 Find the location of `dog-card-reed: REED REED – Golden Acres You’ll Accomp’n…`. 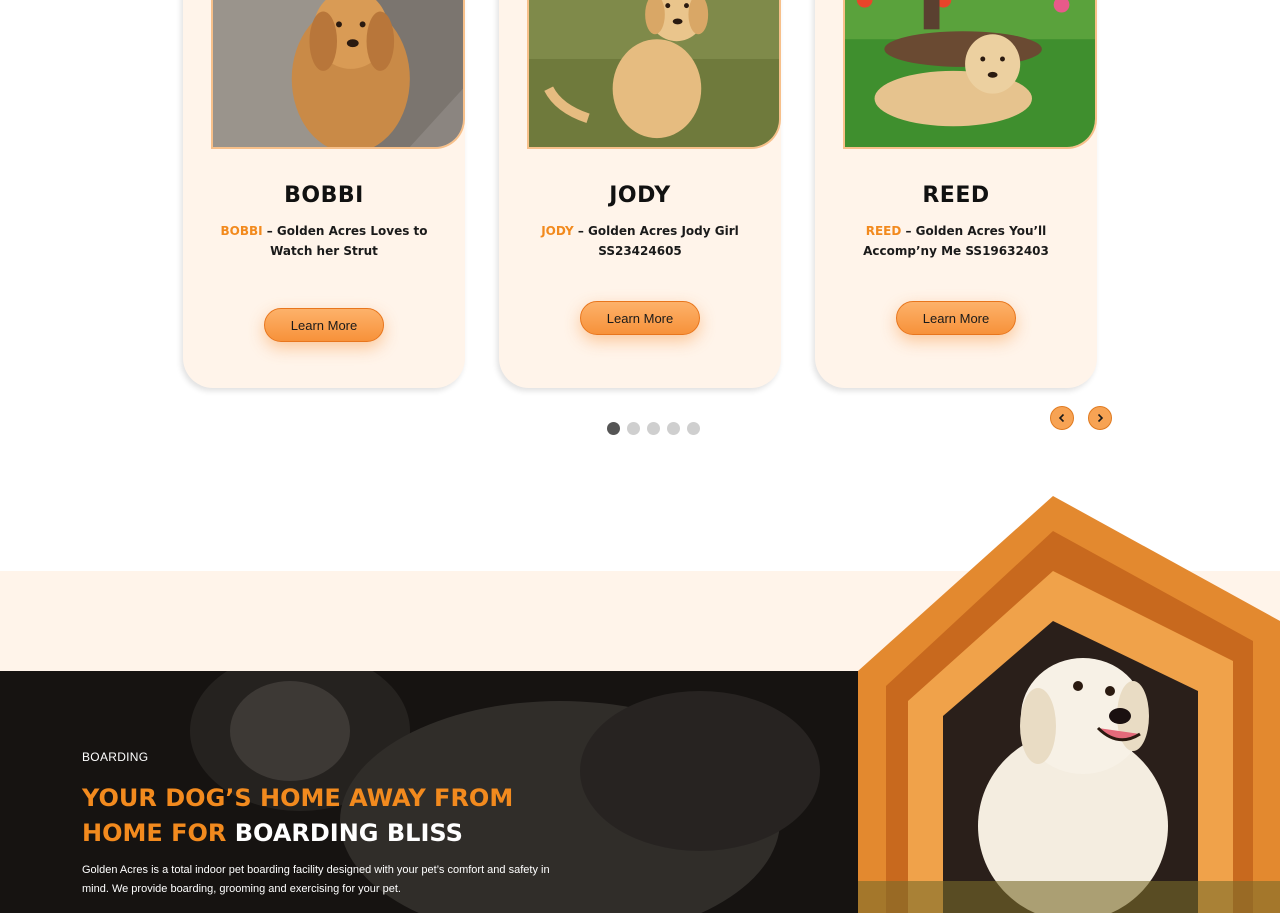

dog-card-reed: REED REED – Golden Acres You’ll Accomp’n… is located at coordinates (956, 194).